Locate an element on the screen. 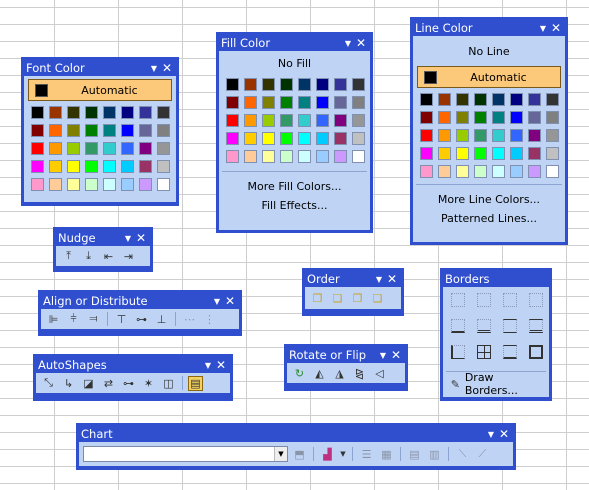  send-to-back-icon: ❏ is located at coordinates (337, 298).